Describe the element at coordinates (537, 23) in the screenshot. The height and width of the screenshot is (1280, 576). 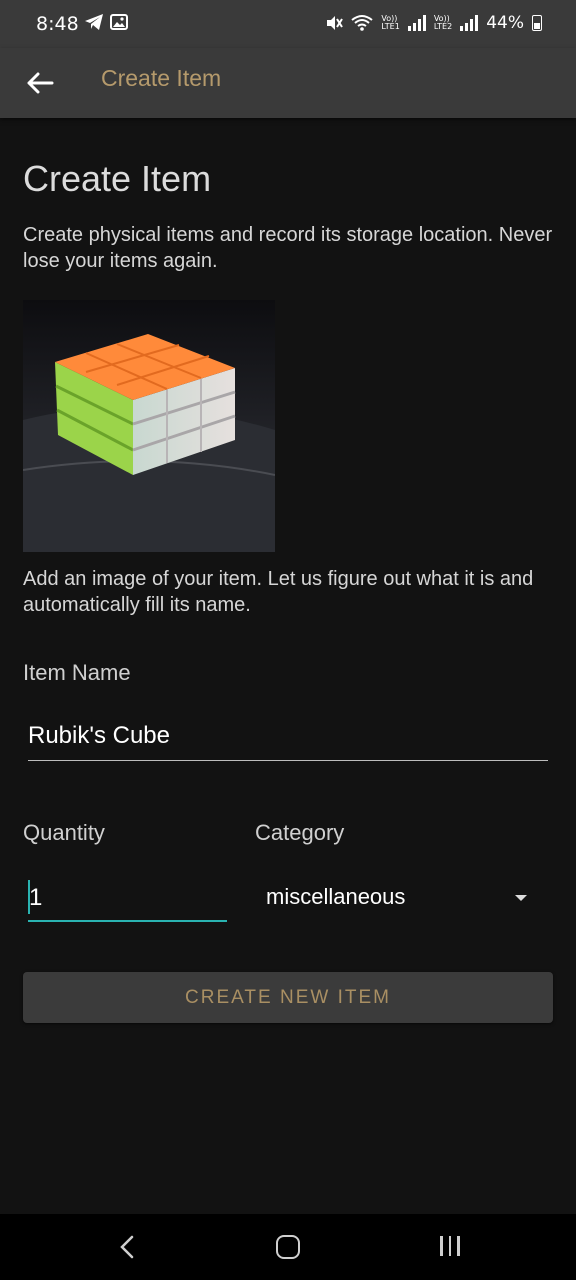
I see `battery-icon` at that location.